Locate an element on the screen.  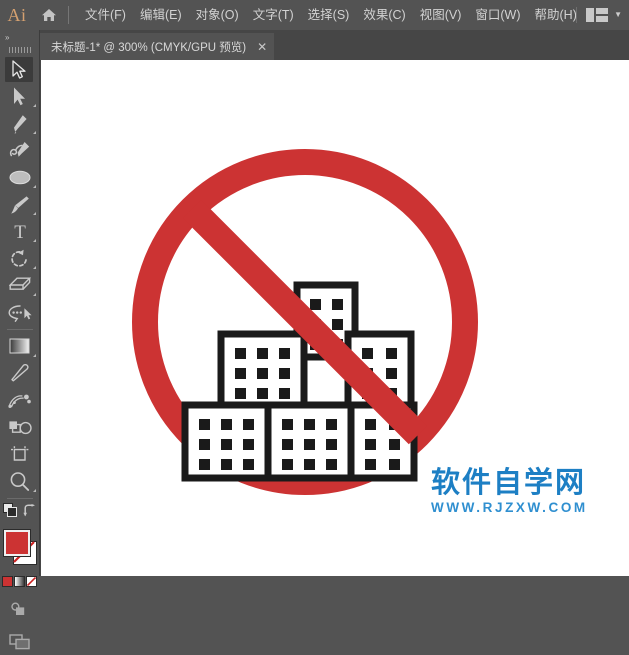
building-middle-left is located at coordinates (262, 370).